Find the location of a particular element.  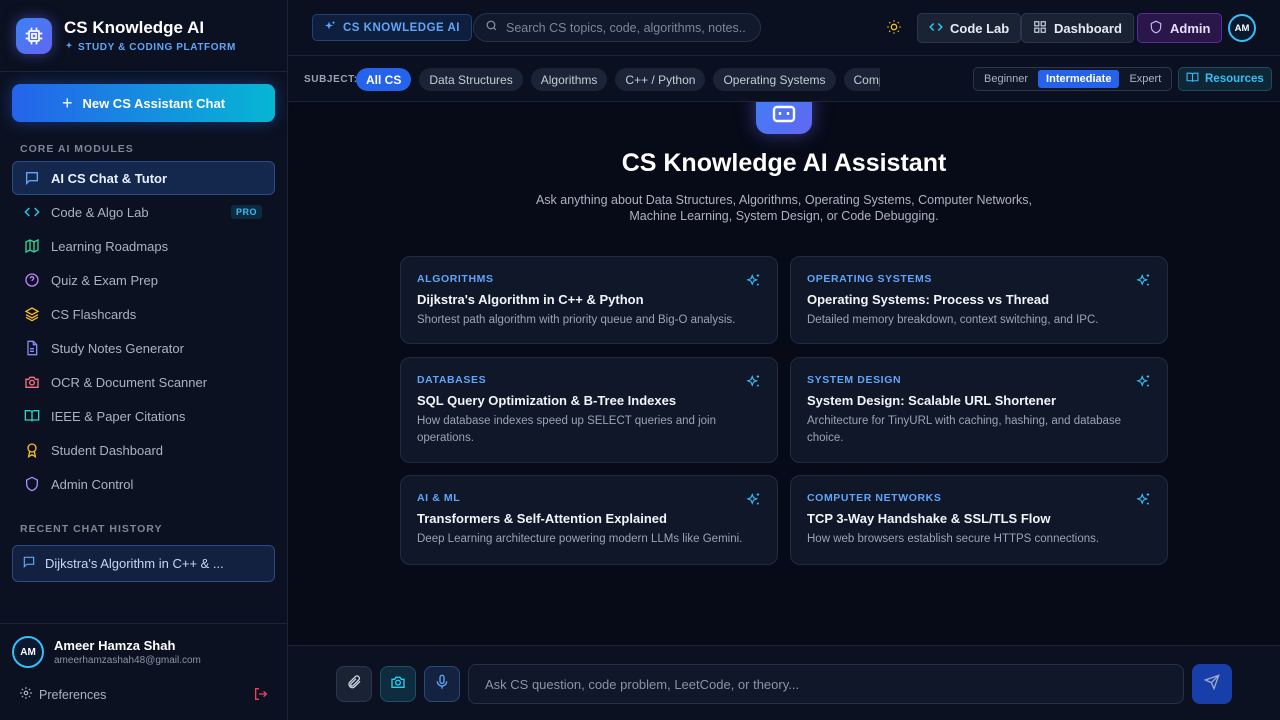

subject-chip: Computer Networks is located at coordinates (861, 79).